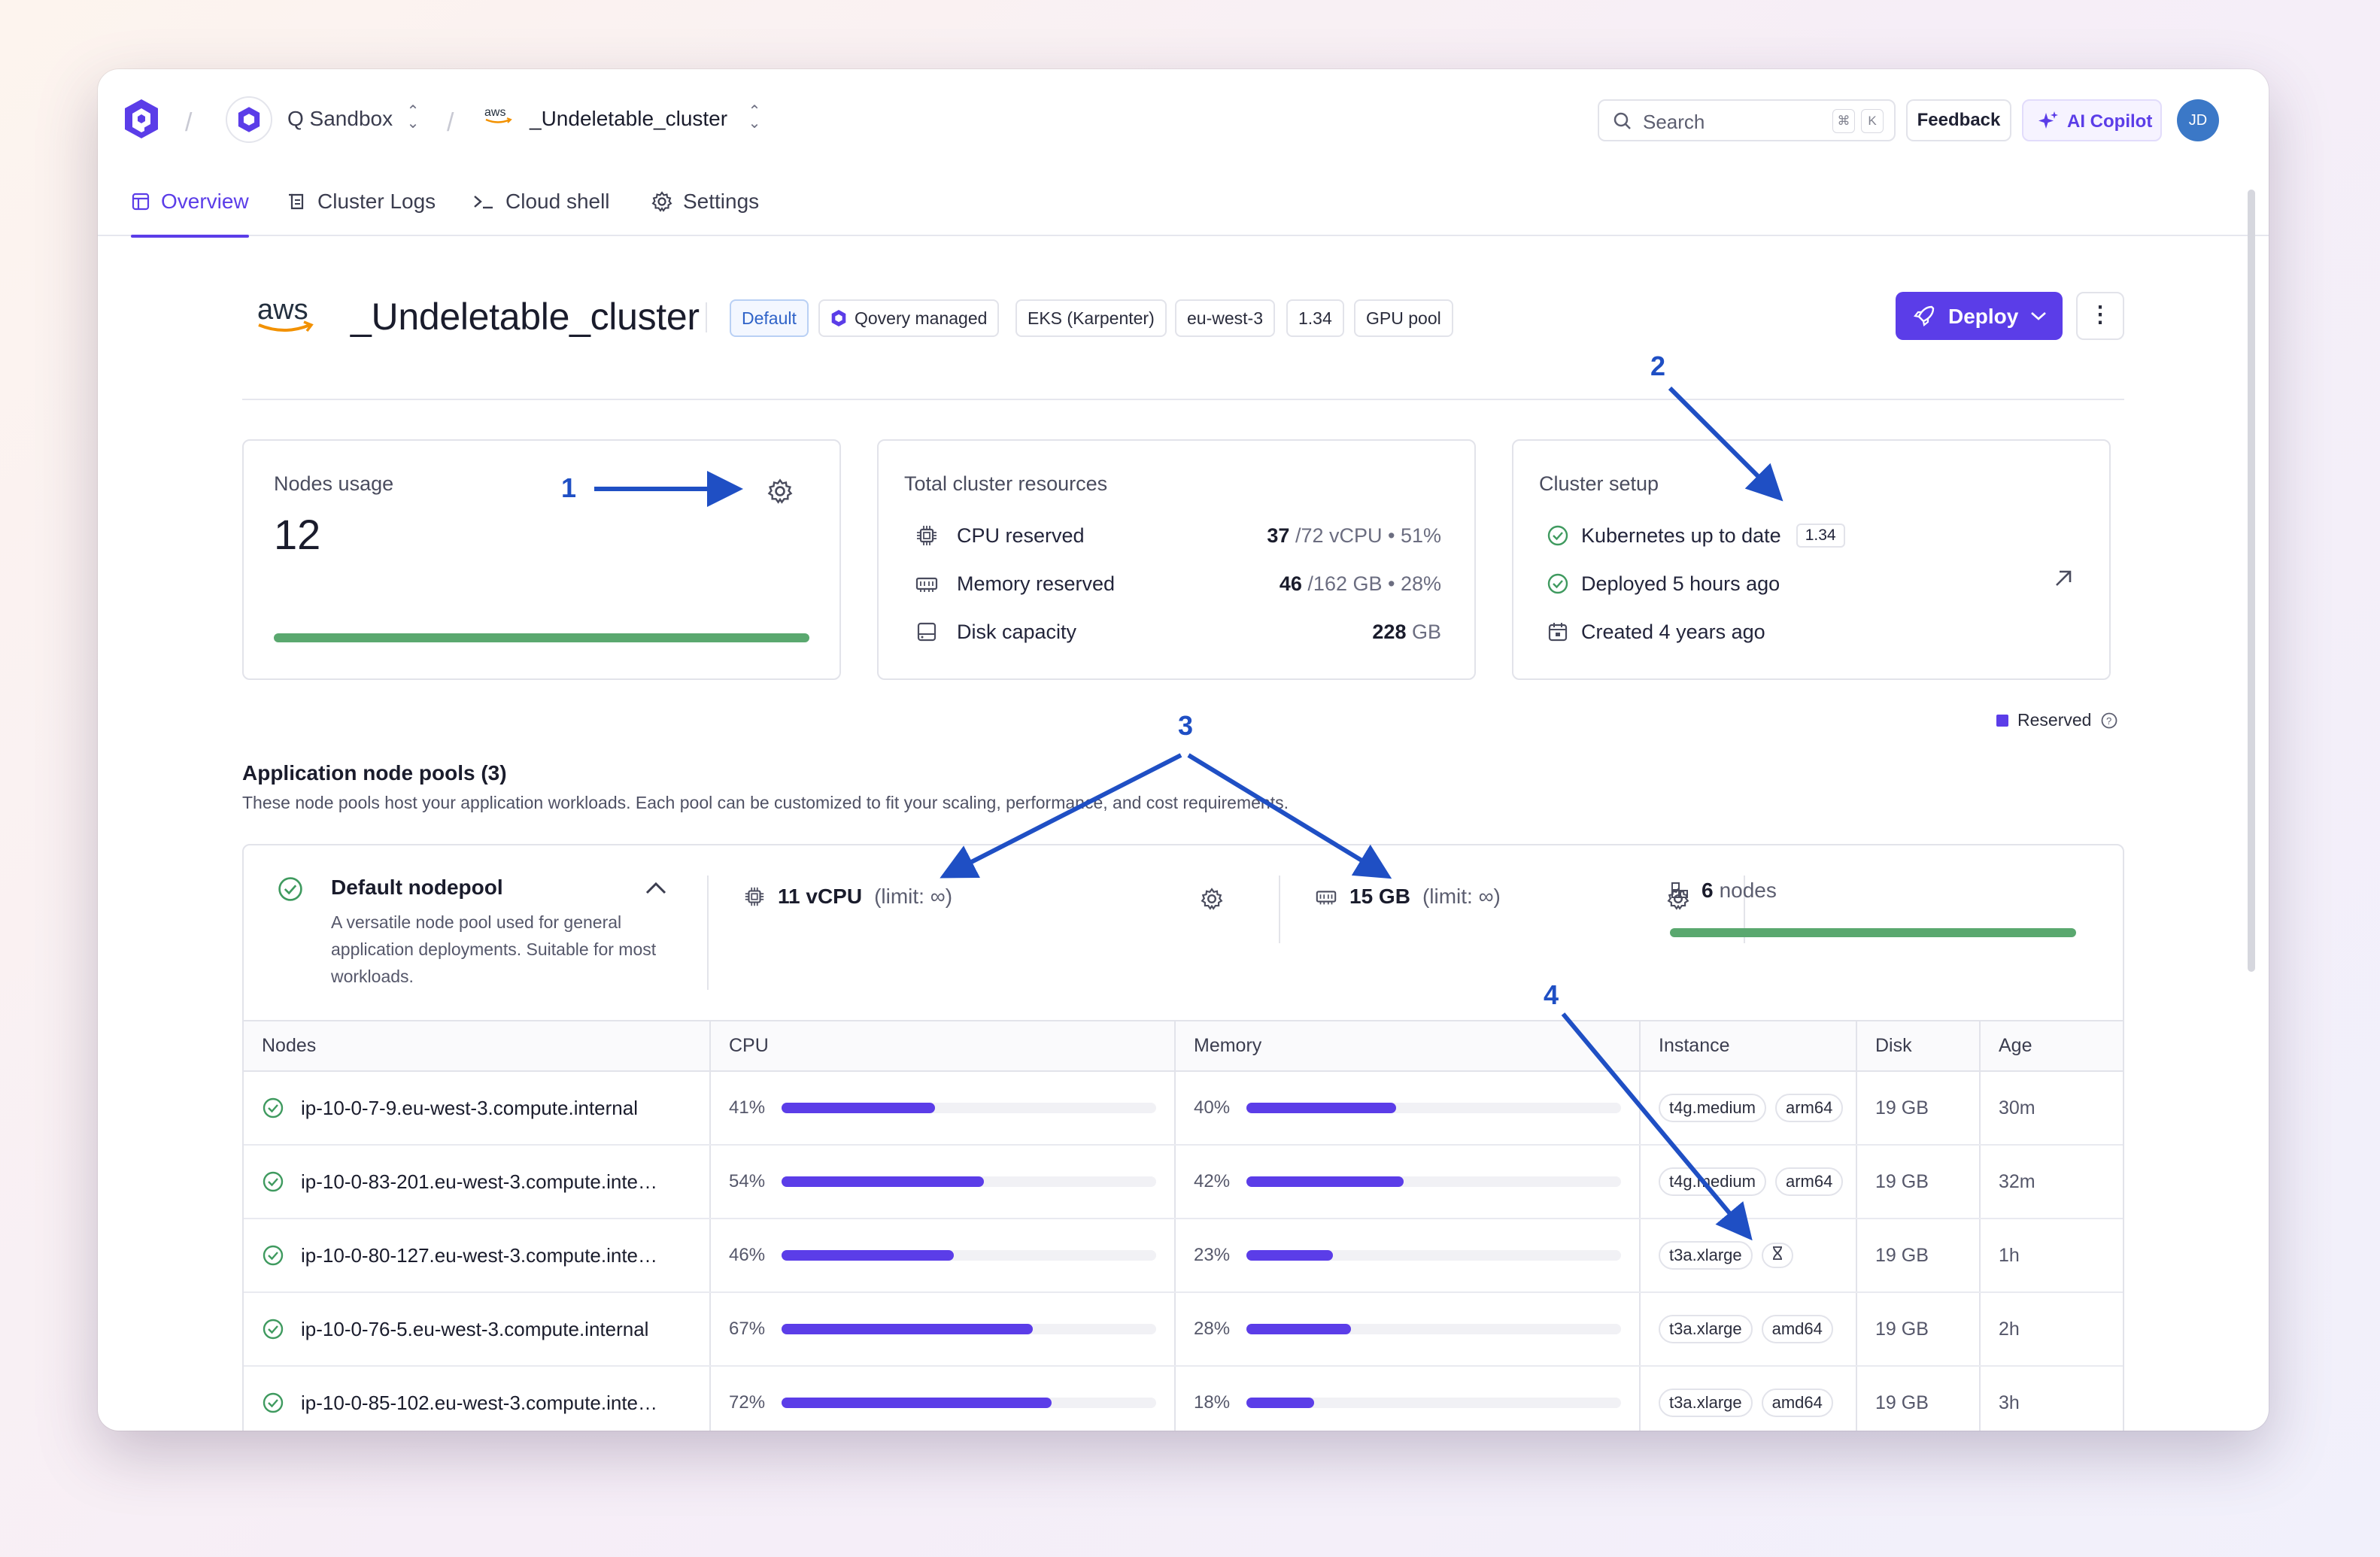 The image size is (2380, 1557). I want to click on setup-deployed-label: Deployed 5 hours ago, so click(1680, 583).